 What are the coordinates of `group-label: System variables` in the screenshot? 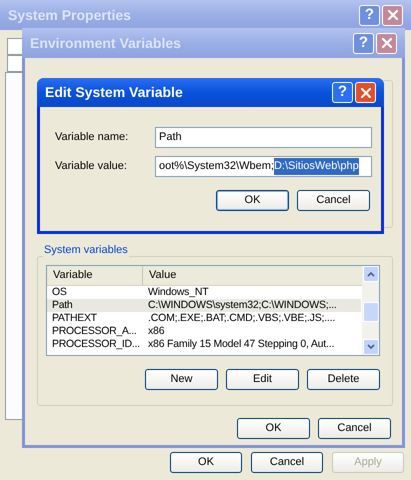 It's located at (86, 250).